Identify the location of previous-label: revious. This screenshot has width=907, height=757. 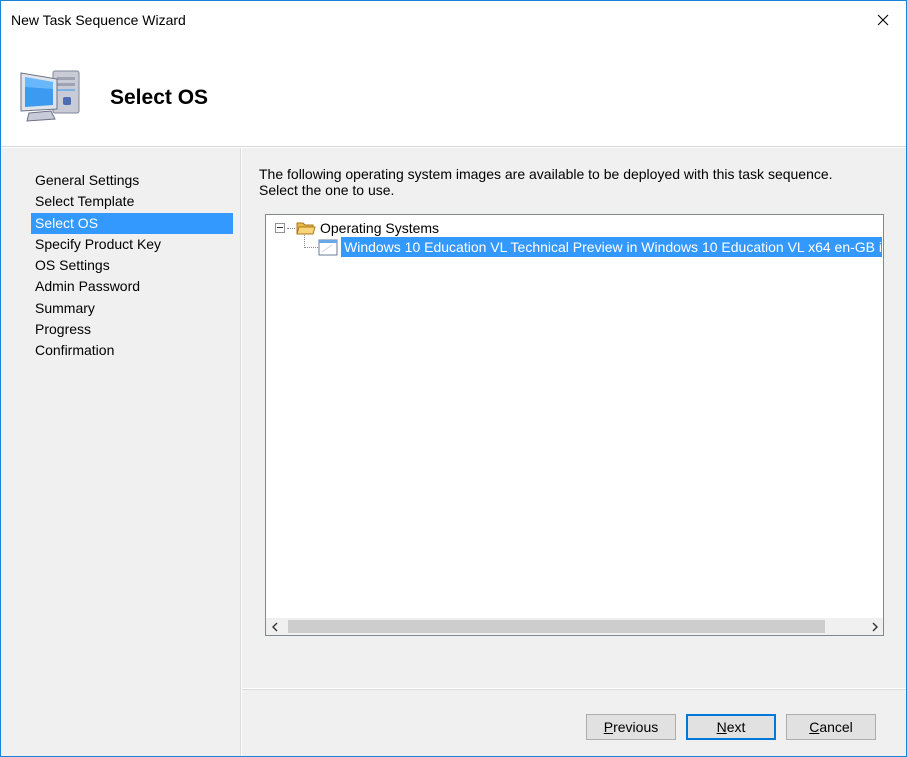
(636, 727).